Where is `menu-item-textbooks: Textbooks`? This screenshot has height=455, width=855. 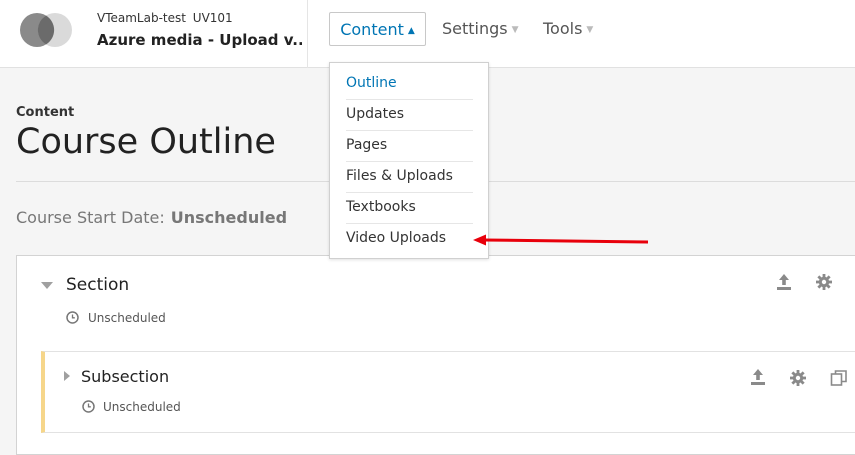
menu-item-textbooks: Textbooks is located at coordinates (409, 208).